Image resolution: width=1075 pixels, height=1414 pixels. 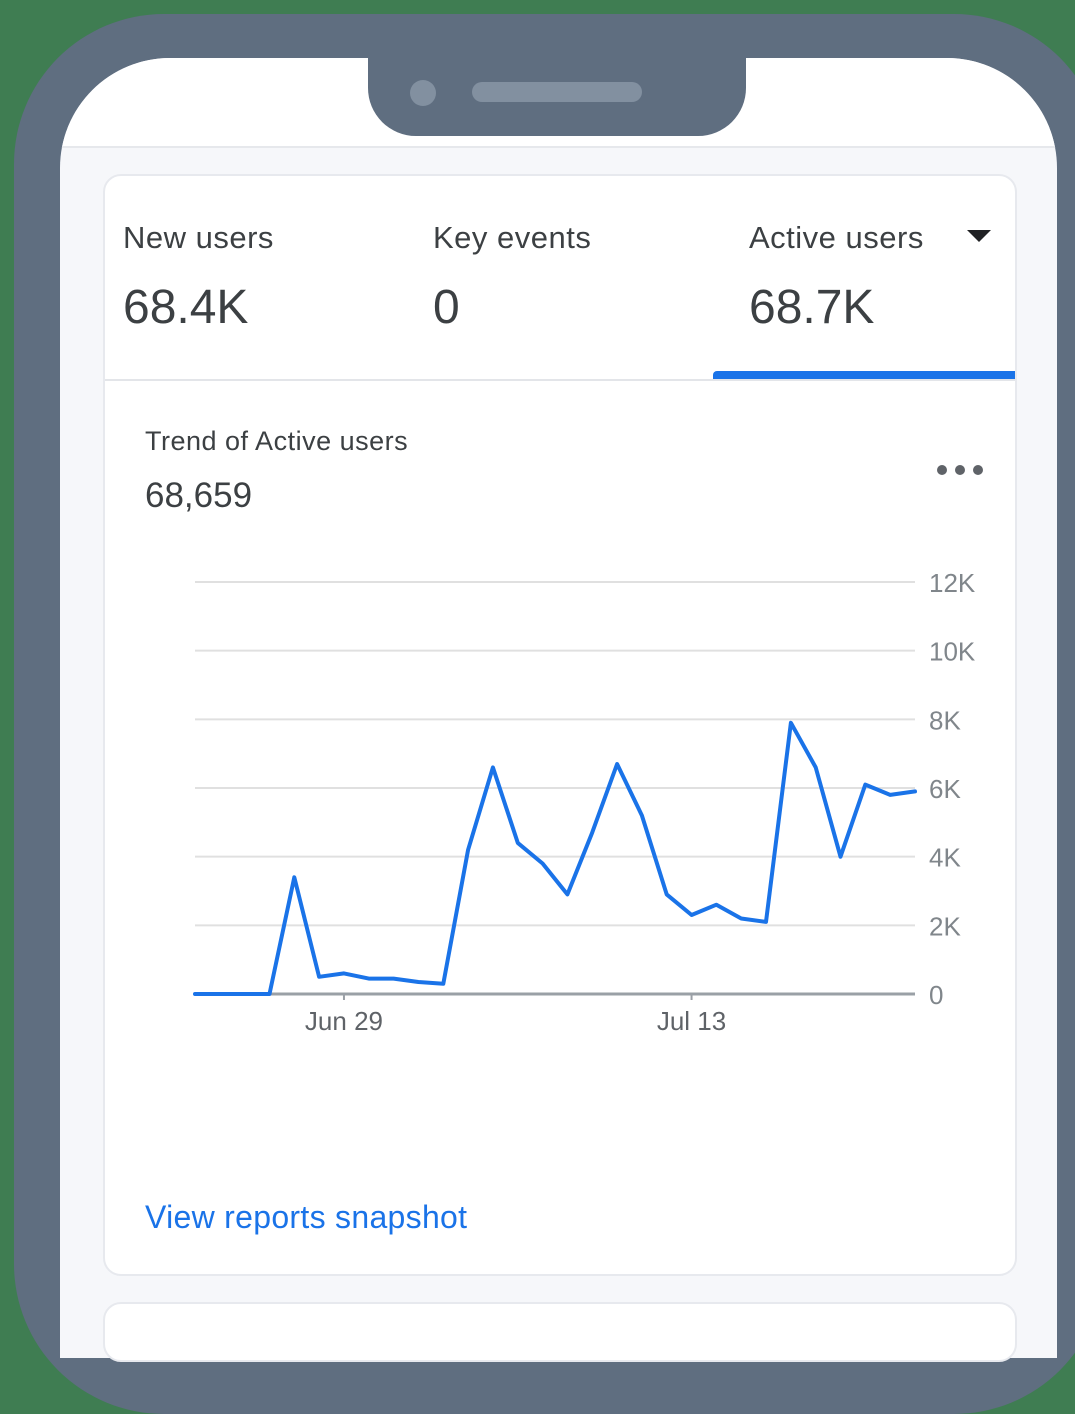 What do you see at coordinates (583, 278) in the screenshot?
I see `metric-tab-key-events: Key events 0` at bounding box center [583, 278].